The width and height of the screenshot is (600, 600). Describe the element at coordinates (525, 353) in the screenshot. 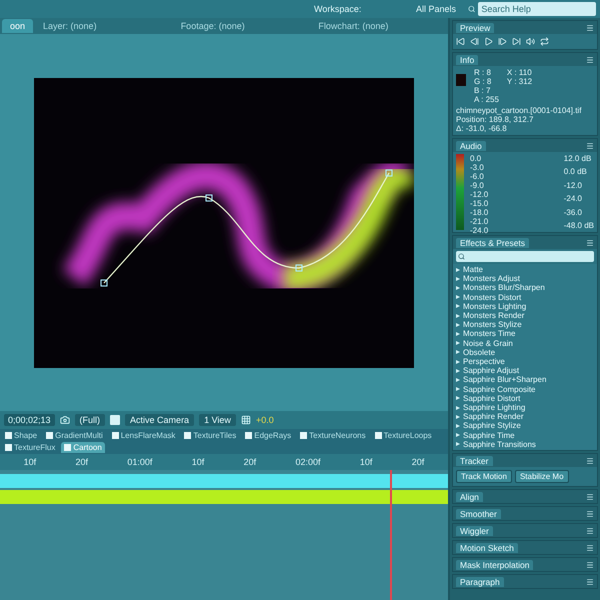

I see `effect-category: Obsolete` at that location.